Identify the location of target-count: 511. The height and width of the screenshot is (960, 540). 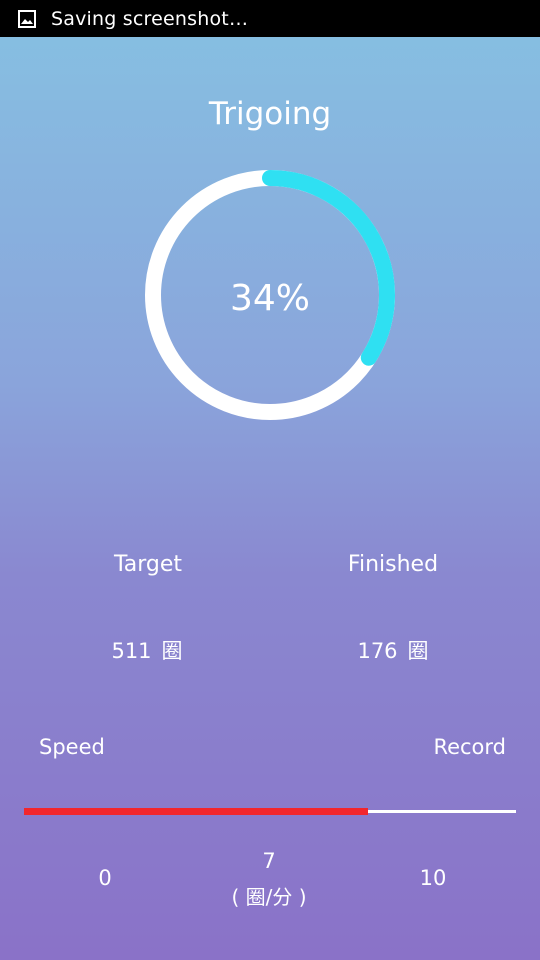
(131, 651).